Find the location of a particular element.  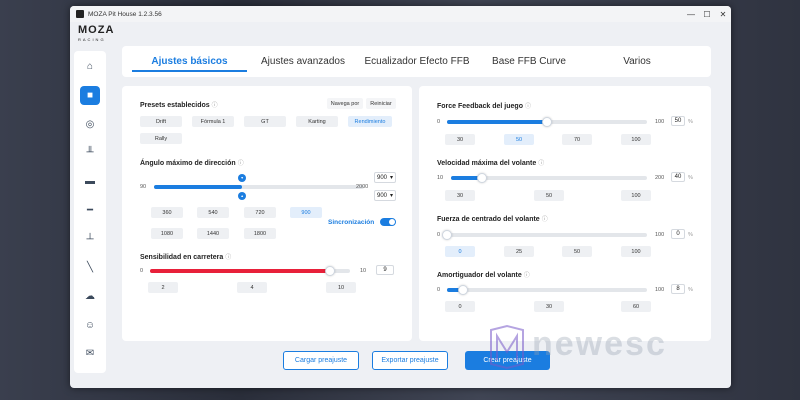

steering-wheel-icon: ◎ is located at coordinates (90, 123).